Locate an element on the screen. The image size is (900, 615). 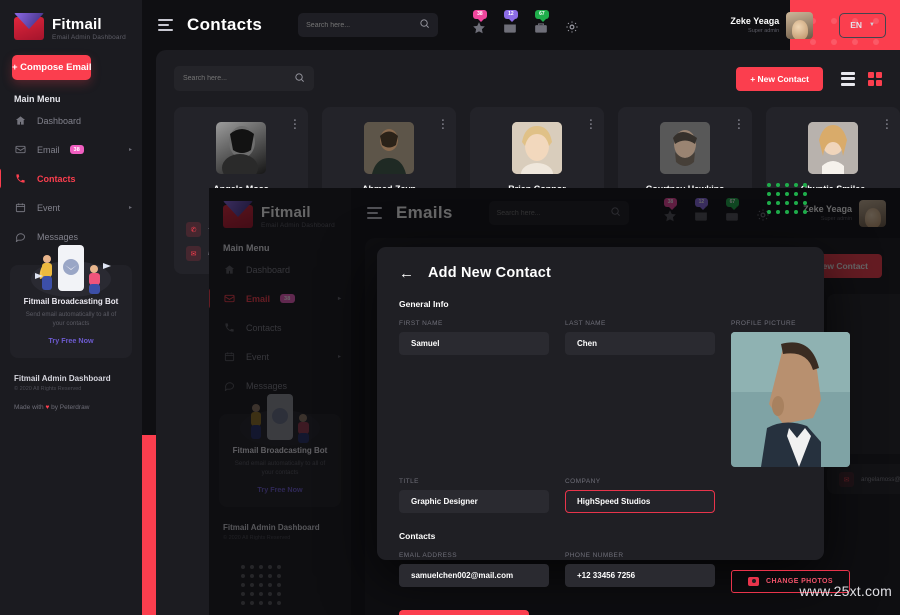
page-title: Contacts is located at coordinates (225, 24).